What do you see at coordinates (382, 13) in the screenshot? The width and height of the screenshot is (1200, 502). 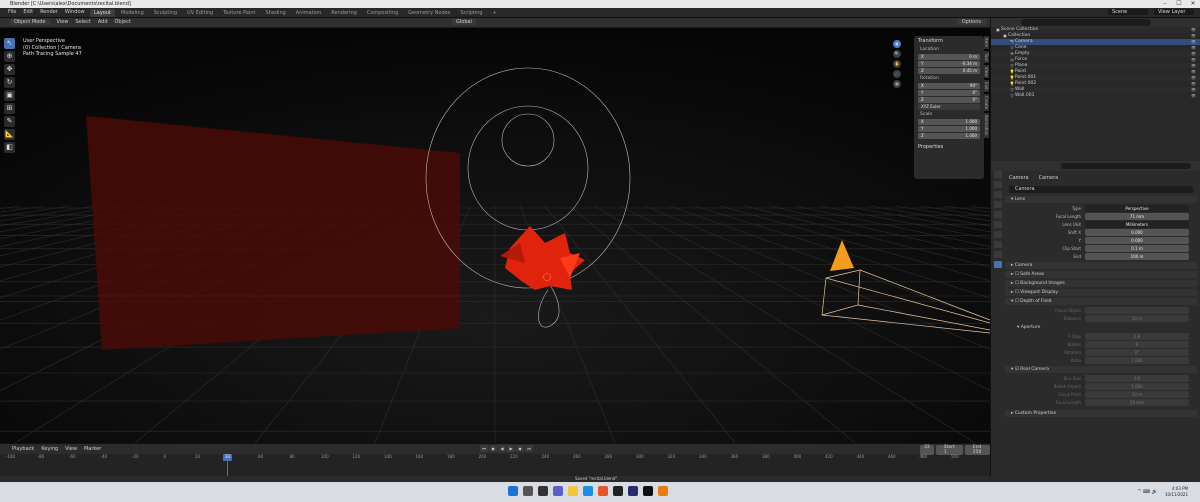 I see `tab-compositing: Compositing` at bounding box center [382, 13].